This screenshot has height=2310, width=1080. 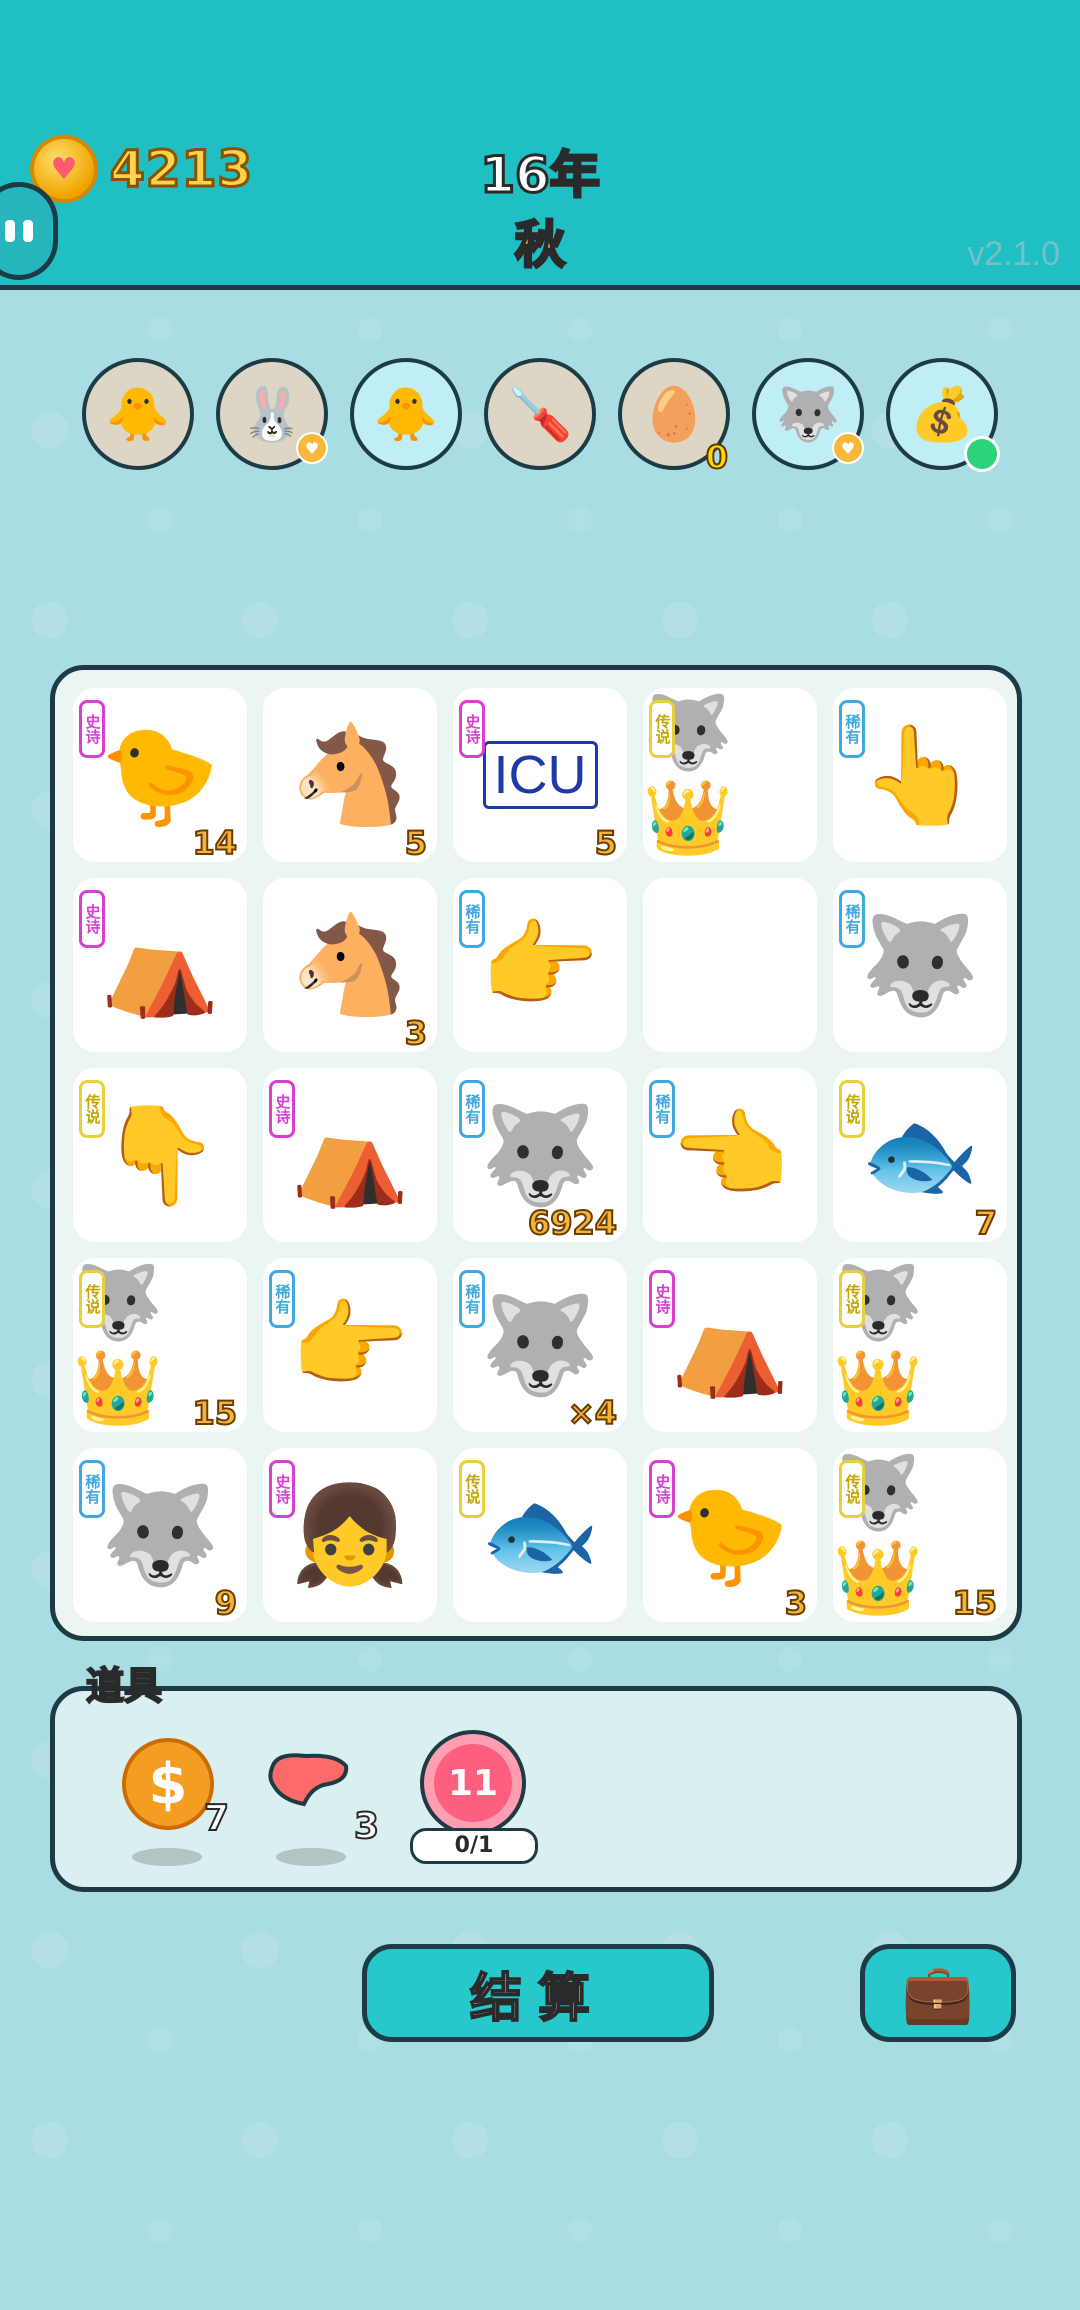 What do you see at coordinates (160, 1535) in the screenshot?
I see `board-cell: 稀有 🐺 9` at bounding box center [160, 1535].